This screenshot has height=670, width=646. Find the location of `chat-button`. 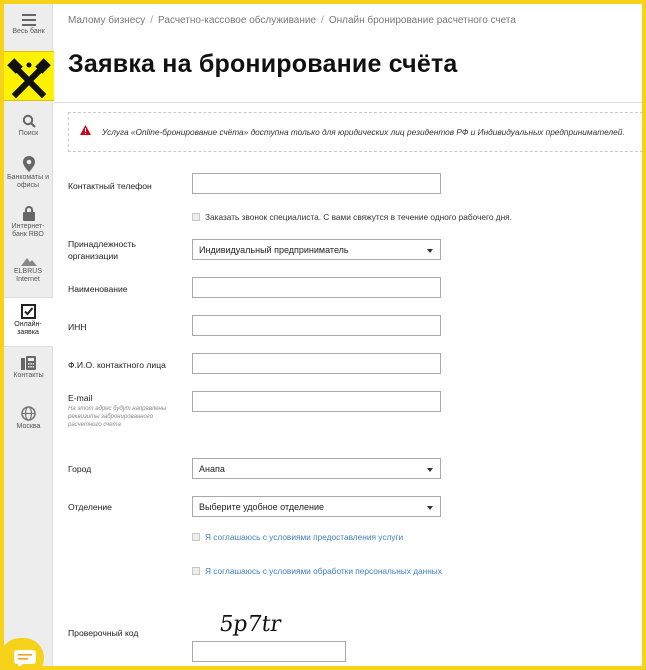

chat-button is located at coordinates (24, 652).